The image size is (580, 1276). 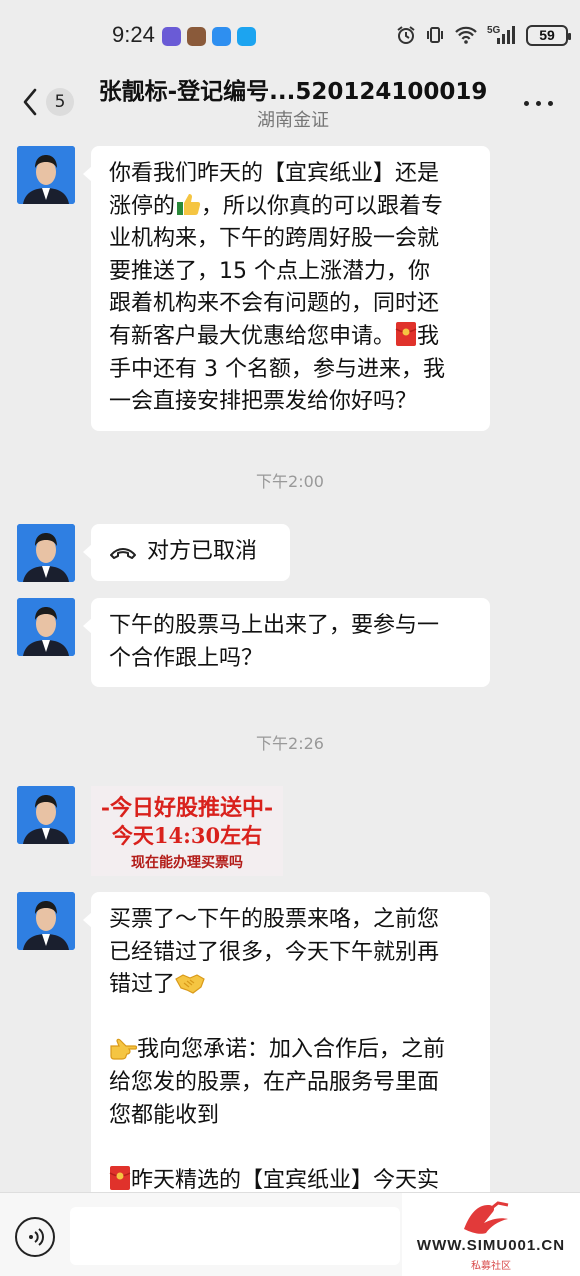 I want to click on battery-indicator: 59, so click(x=548, y=35).